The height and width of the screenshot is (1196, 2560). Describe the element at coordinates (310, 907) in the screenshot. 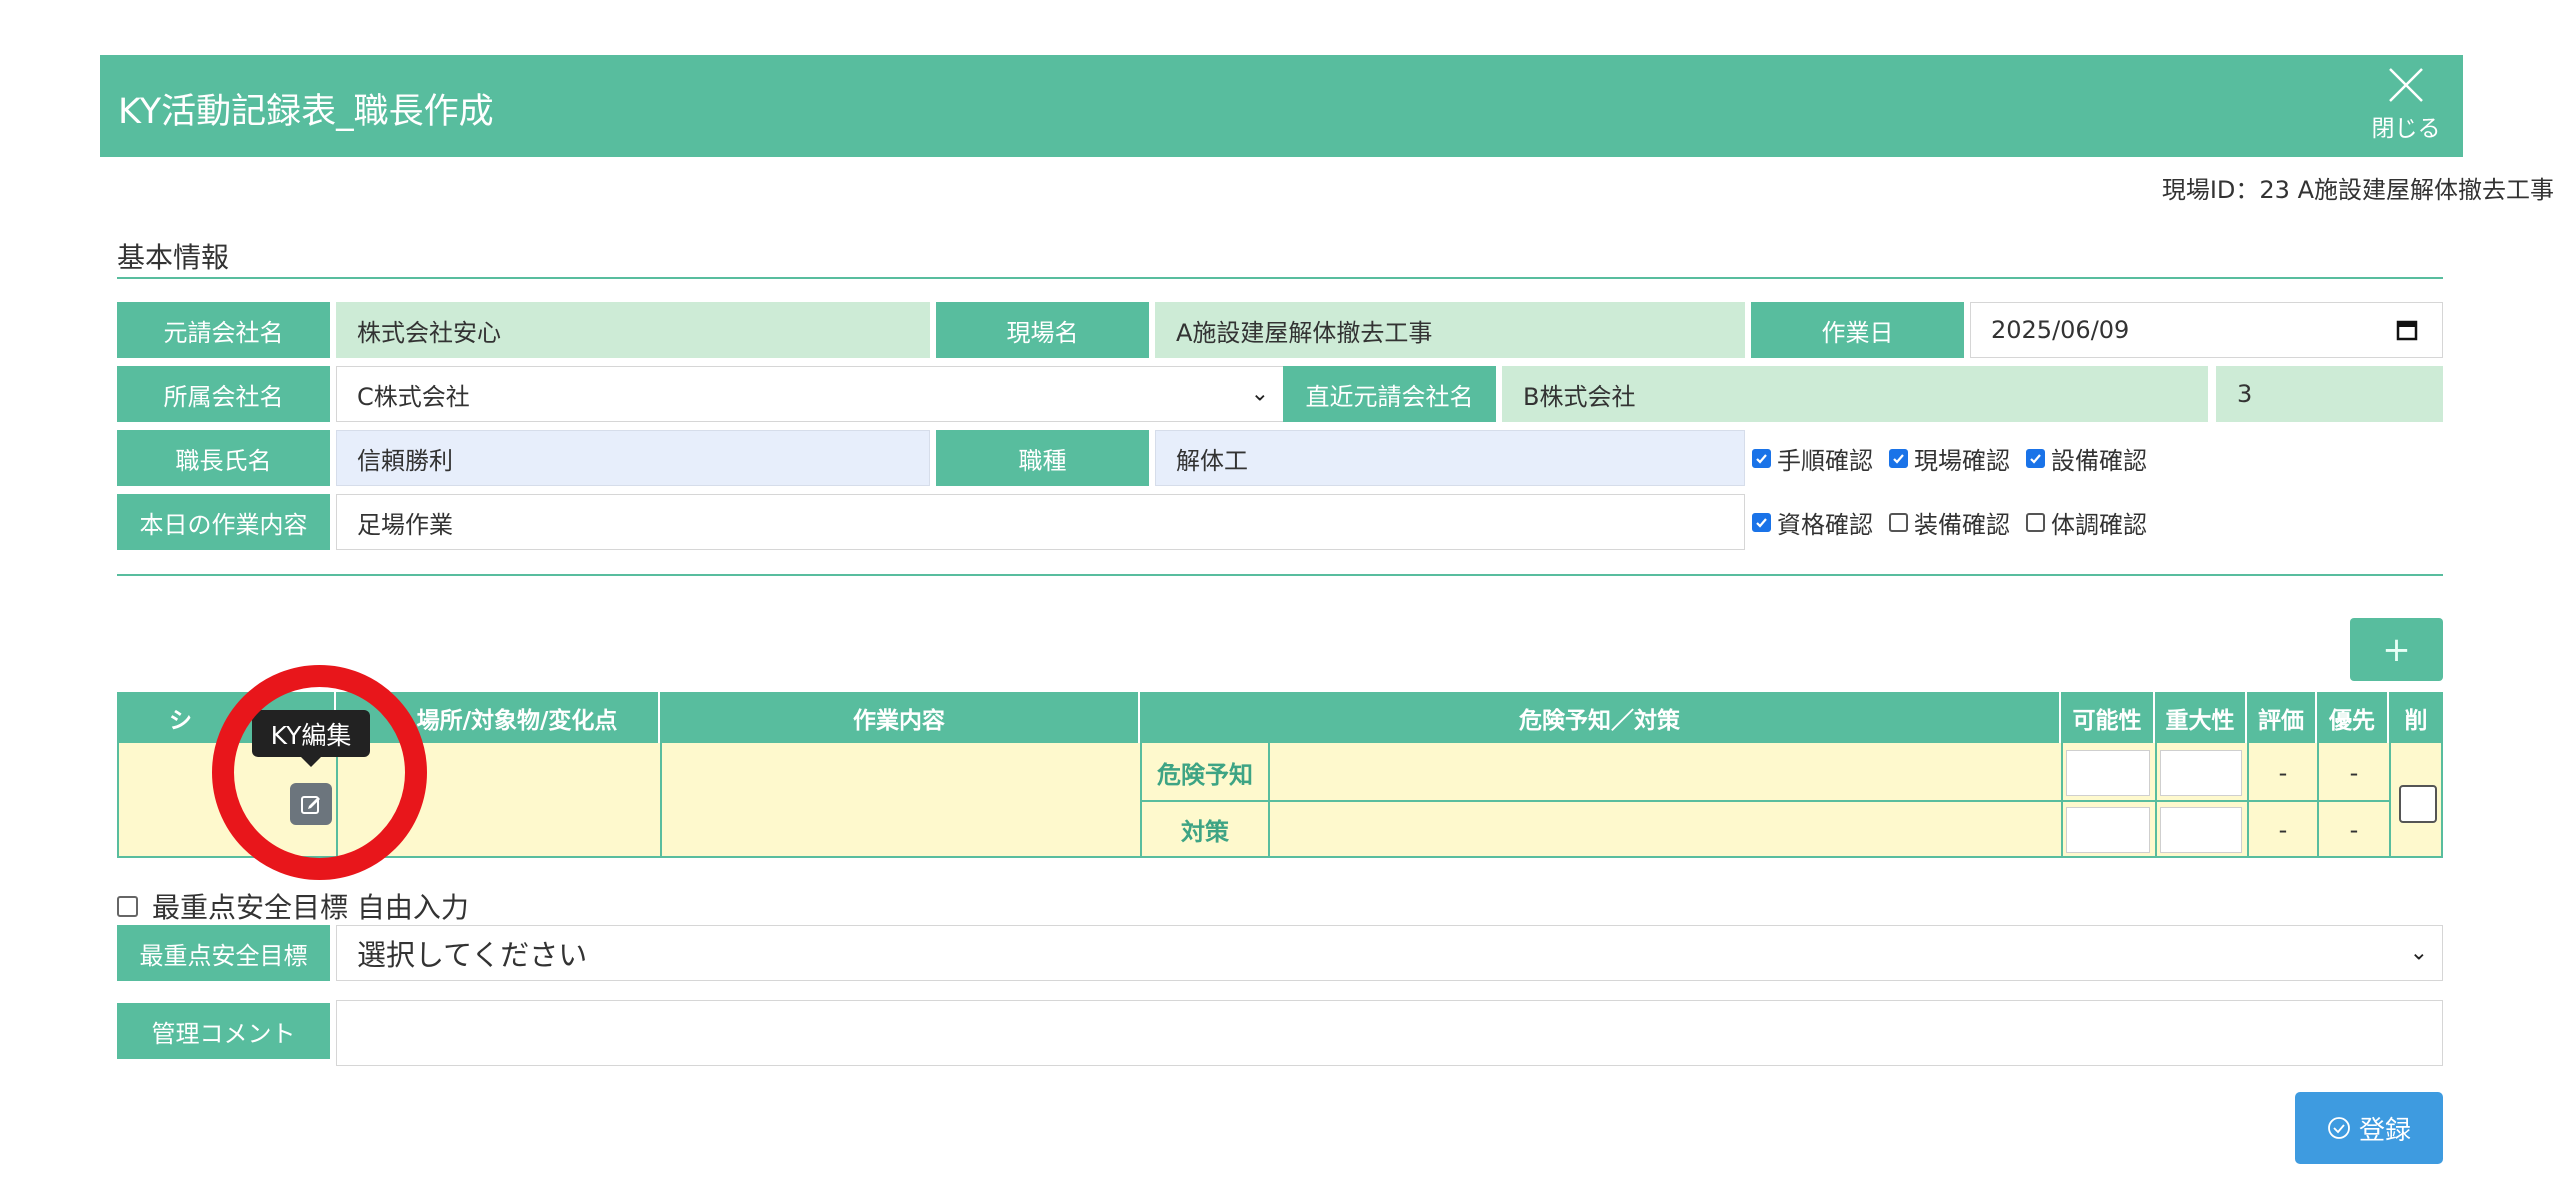

I see `free-input-label: 最重点安全目標 自由入力` at that location.